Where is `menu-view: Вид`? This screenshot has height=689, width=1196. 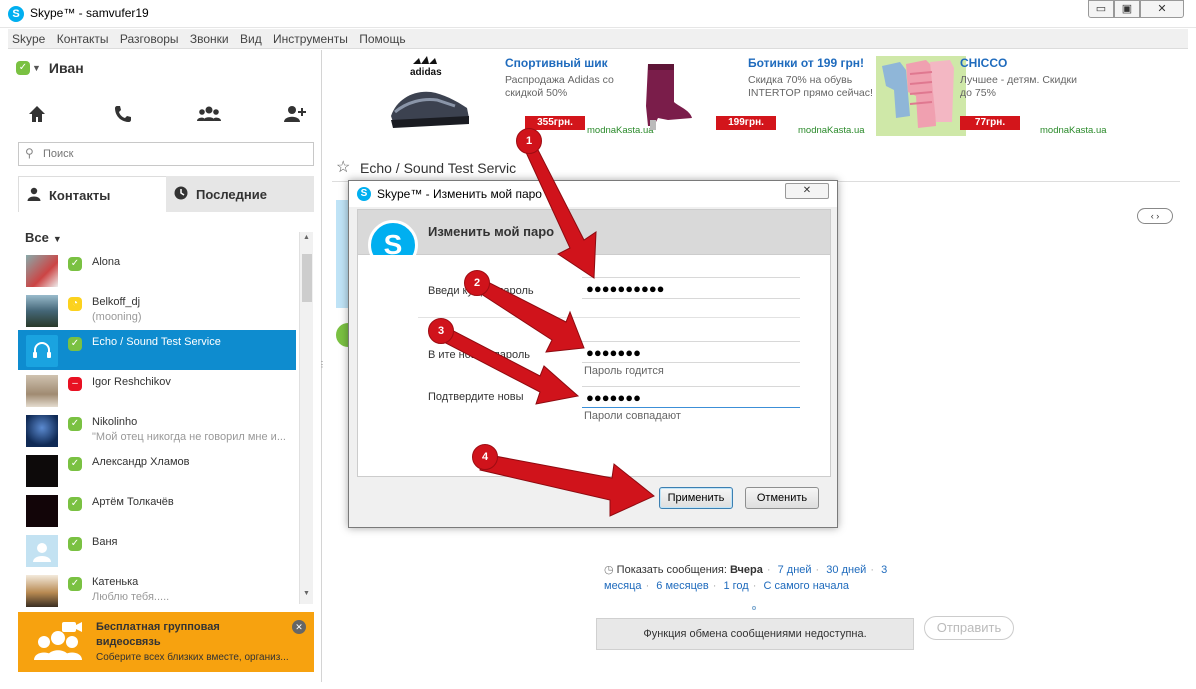 menu-view: Вид is located at coordinates (251, 37).